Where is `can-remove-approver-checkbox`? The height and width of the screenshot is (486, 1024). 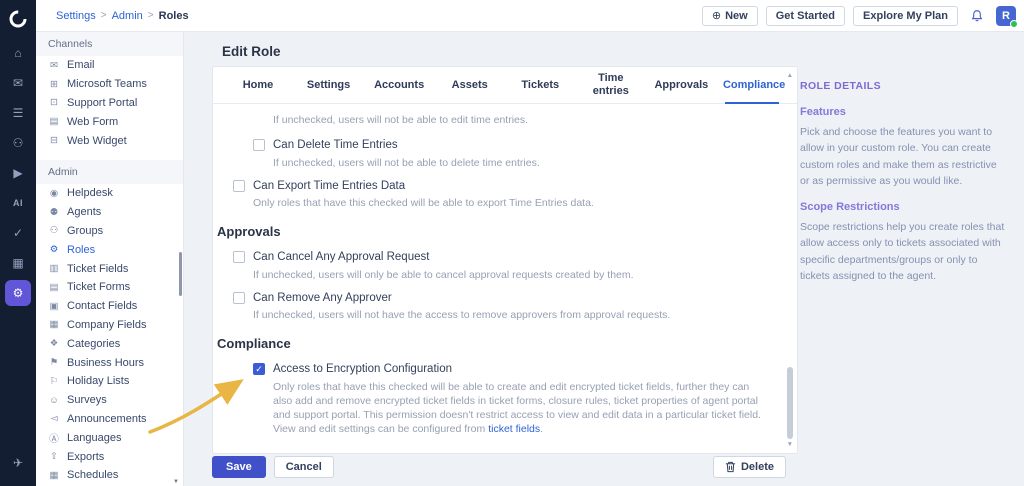 can-remove-approver-checkbox is located at coordinates (239, 297).